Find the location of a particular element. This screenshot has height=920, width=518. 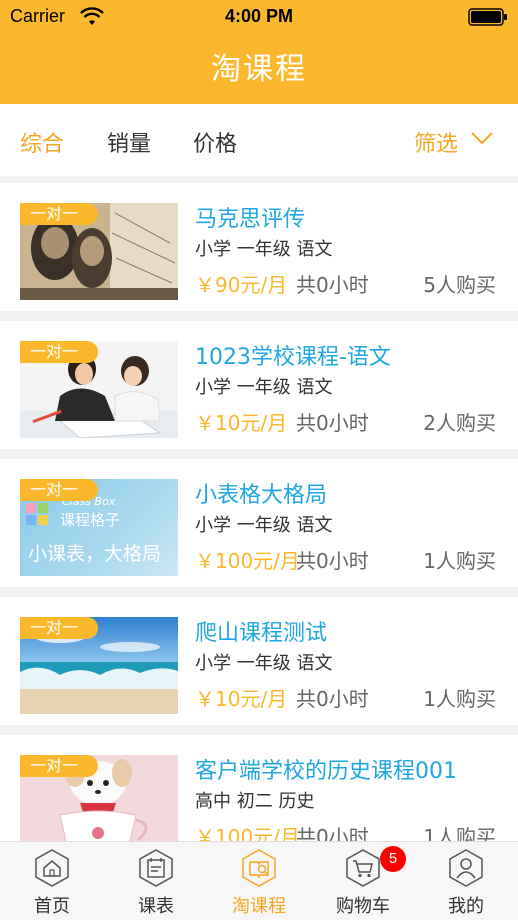

thumb-brand-cn: 课程格子 is located at coordinates (90, 520).